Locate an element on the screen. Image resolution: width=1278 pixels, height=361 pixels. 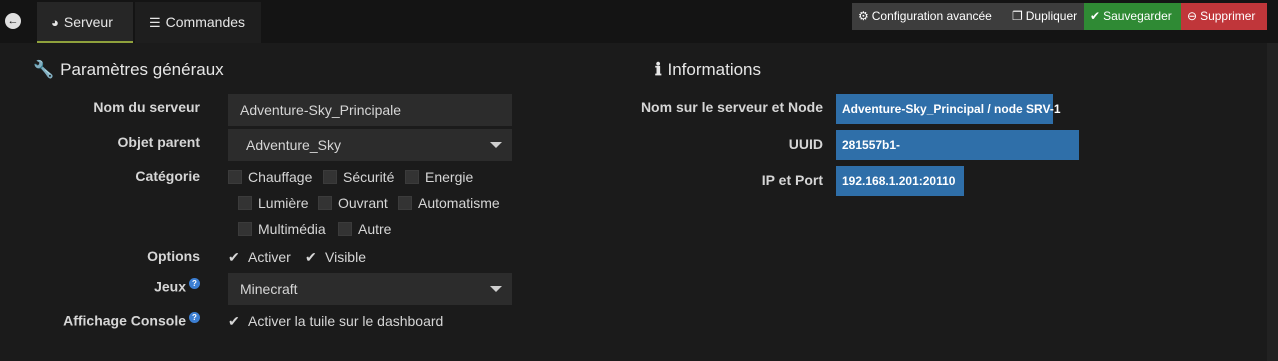
category-checkbox-ouvrant: Ouvrant is located at coordinates (353, 203).